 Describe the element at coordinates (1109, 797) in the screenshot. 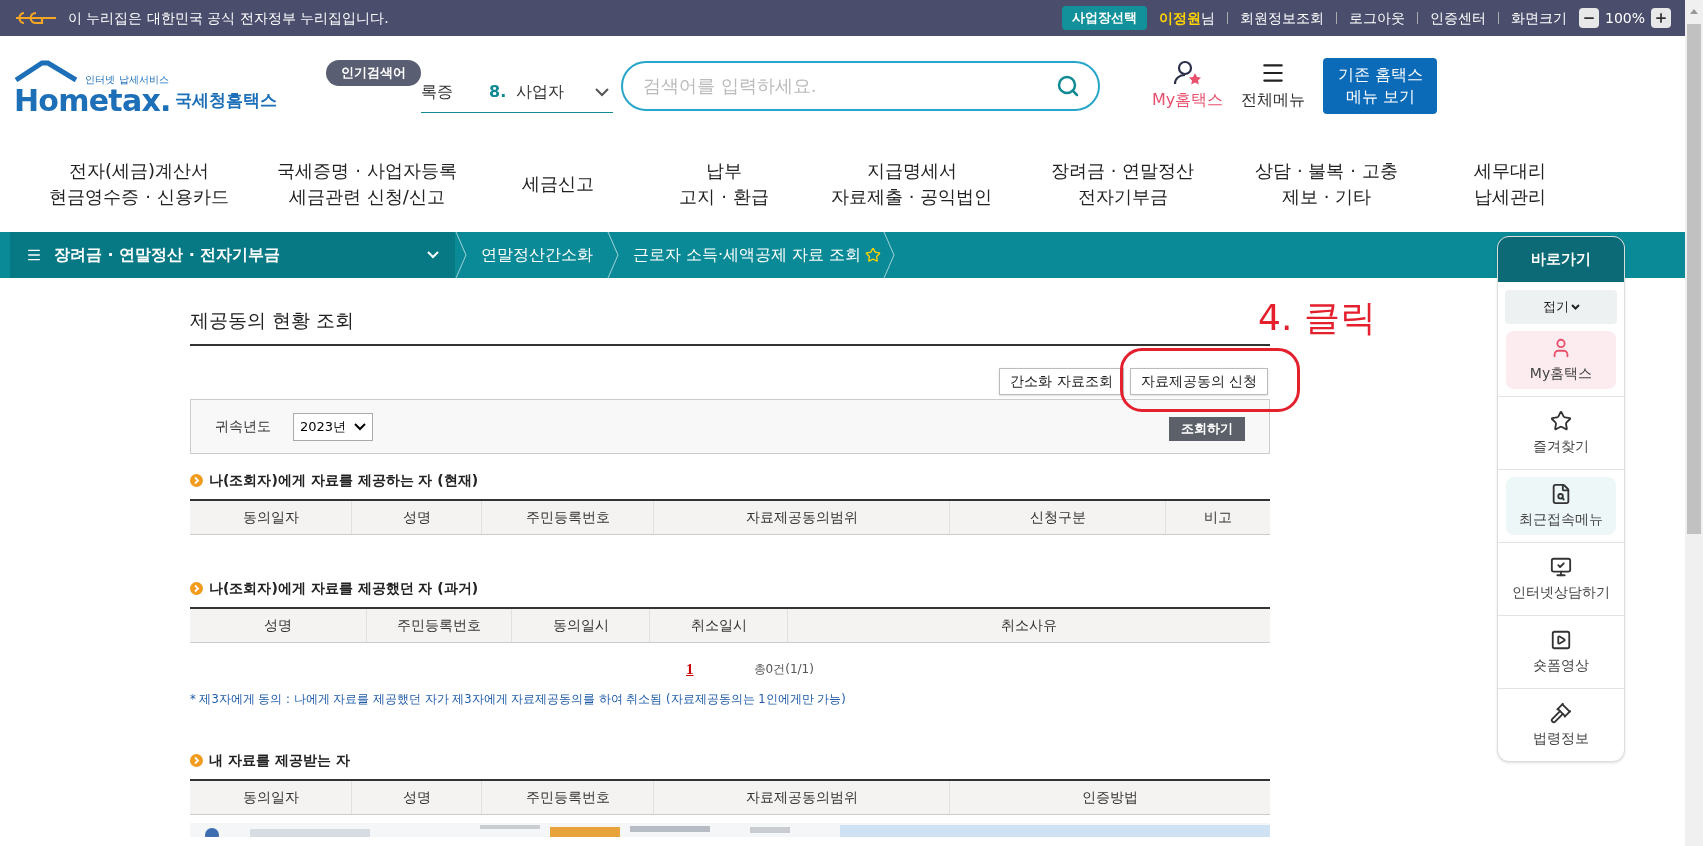

I see `column-header: 인증방법` at that location.